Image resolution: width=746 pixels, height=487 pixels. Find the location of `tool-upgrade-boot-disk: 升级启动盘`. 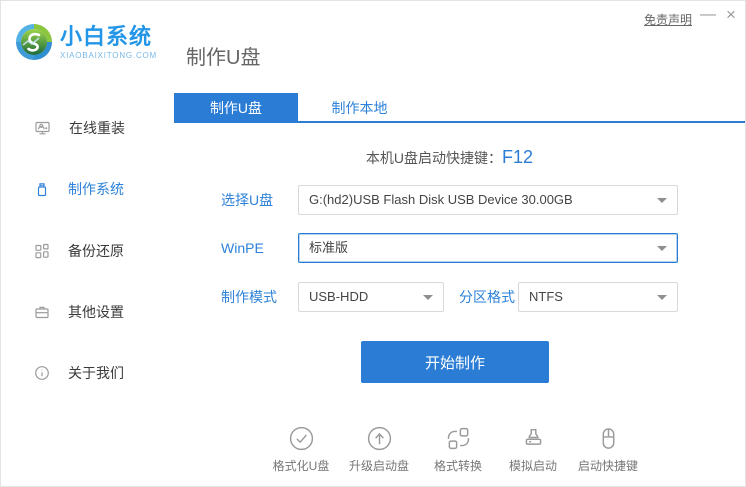

tool-upgrade-boot-disk: 升级启动盘 is located at coordinates (379, 449).